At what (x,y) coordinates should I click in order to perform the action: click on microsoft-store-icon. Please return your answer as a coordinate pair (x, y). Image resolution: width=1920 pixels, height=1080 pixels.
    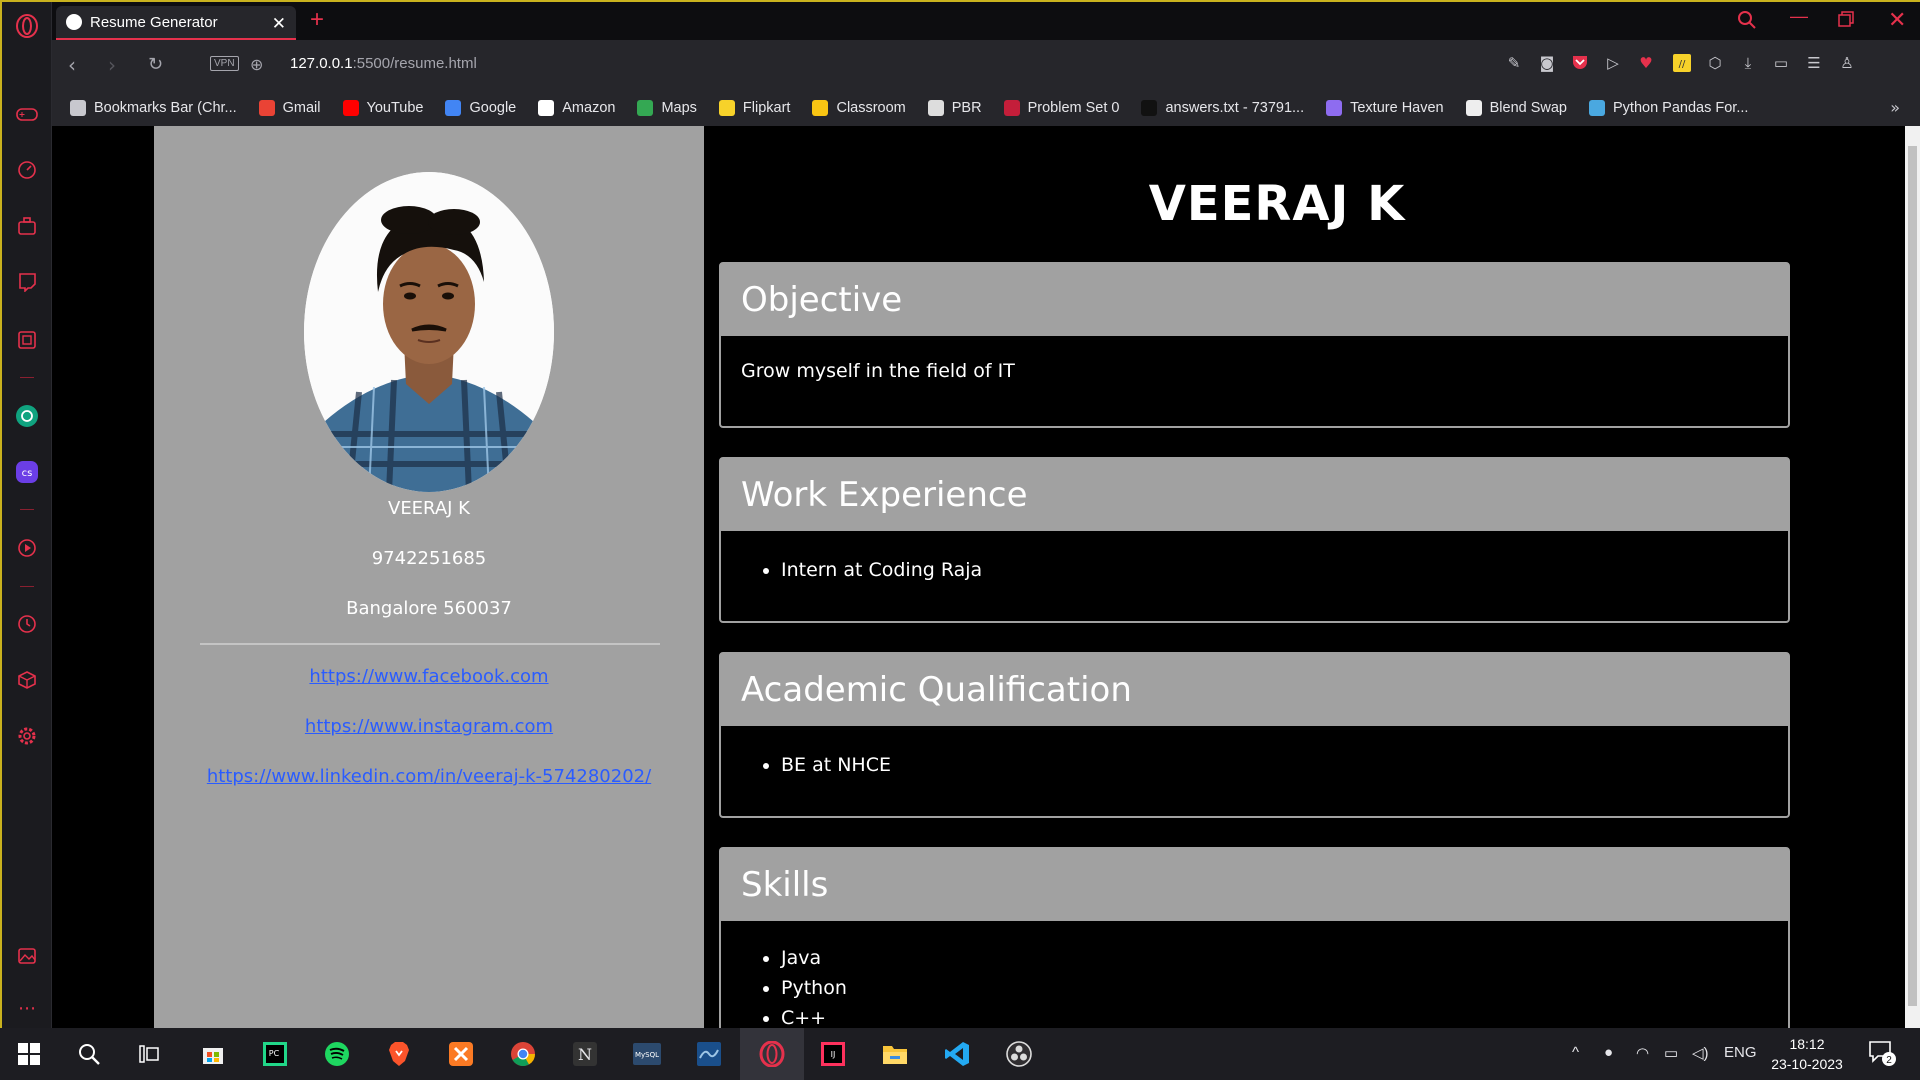
    Looking at the image, I should click on (213, 1054).